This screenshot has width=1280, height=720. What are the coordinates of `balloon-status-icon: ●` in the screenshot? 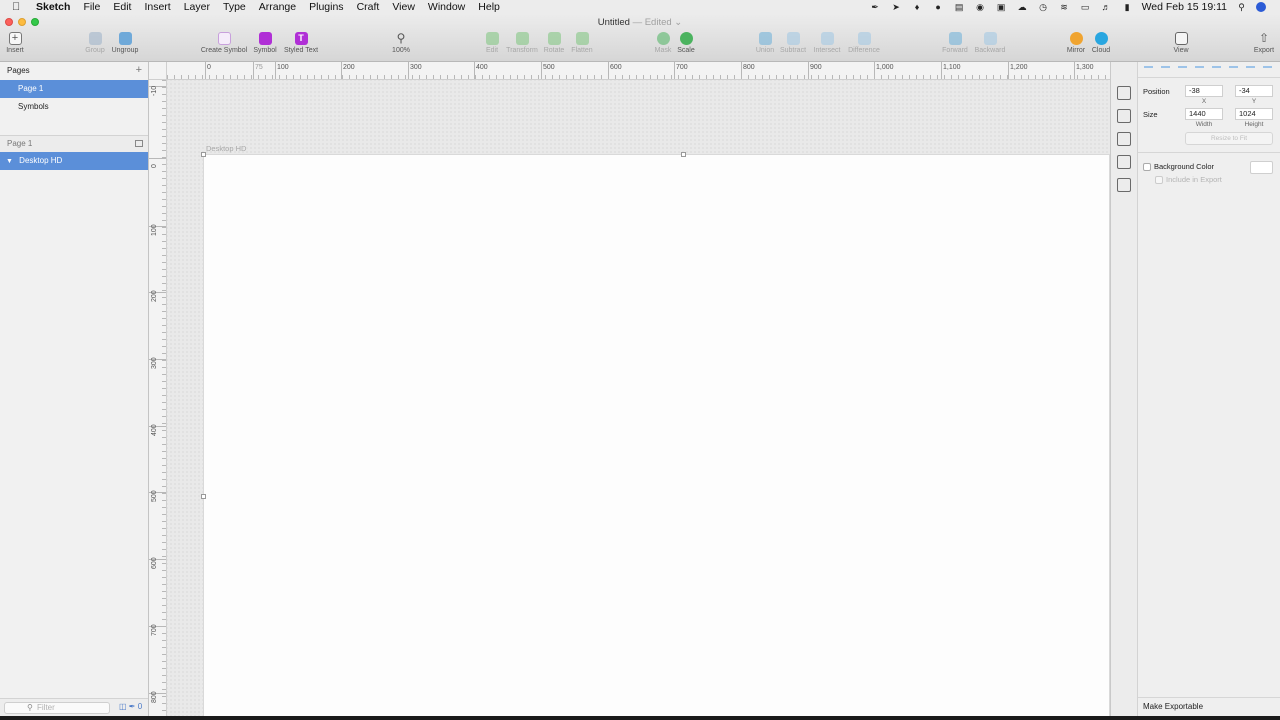 It's located at (938, 7).